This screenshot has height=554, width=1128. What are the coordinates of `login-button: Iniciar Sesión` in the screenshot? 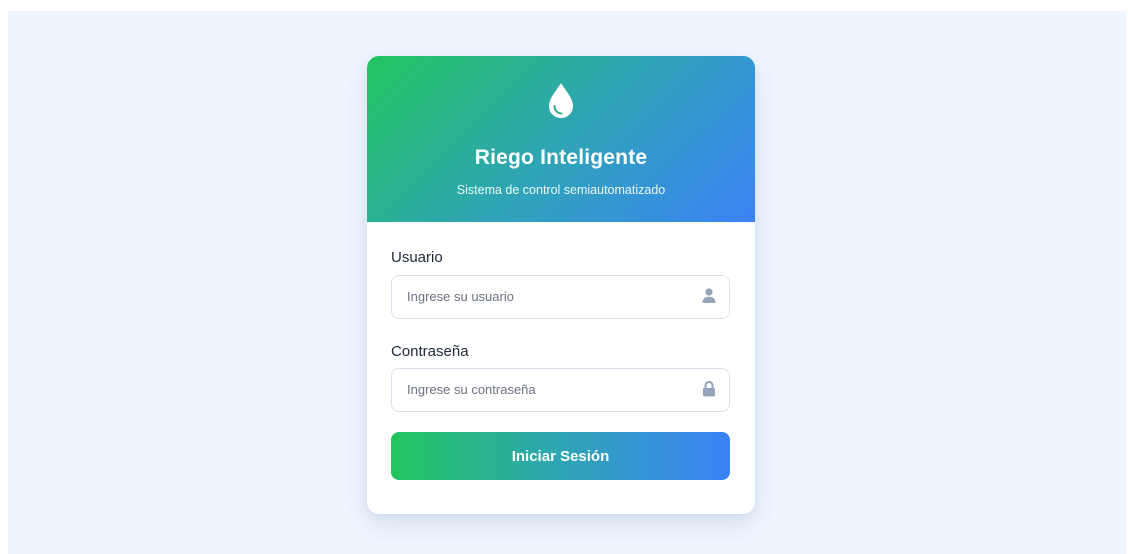 It's located at (560, 456).